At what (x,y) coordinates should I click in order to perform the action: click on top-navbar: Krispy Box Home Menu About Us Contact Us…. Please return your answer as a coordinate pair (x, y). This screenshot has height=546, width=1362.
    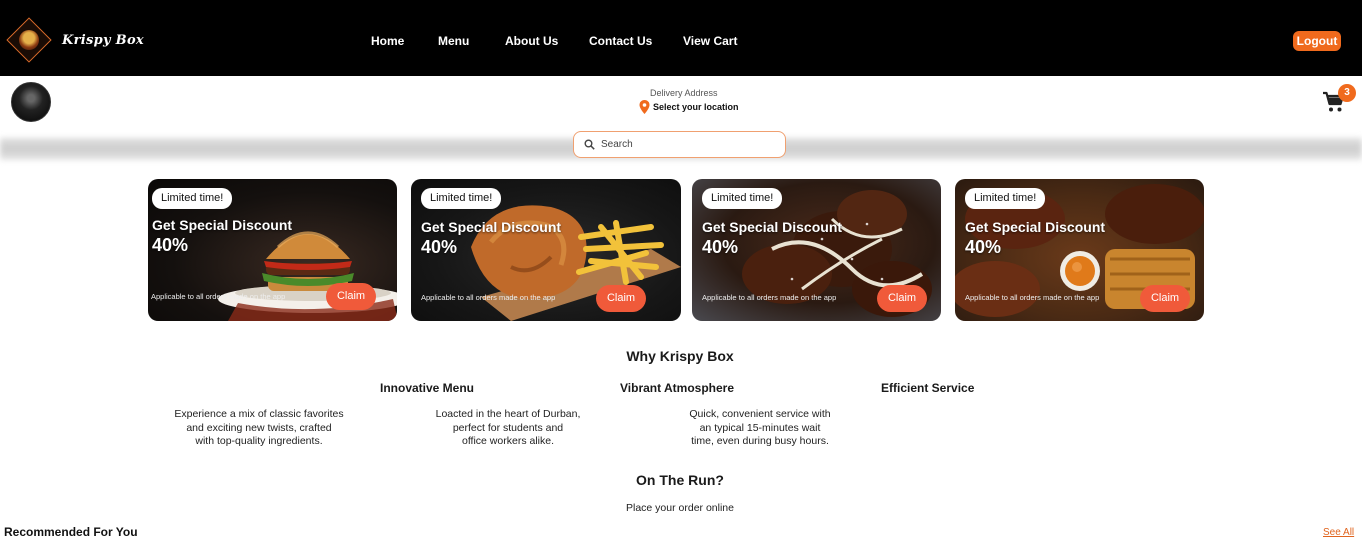
    Looking at the image, I should click on (681, 38).